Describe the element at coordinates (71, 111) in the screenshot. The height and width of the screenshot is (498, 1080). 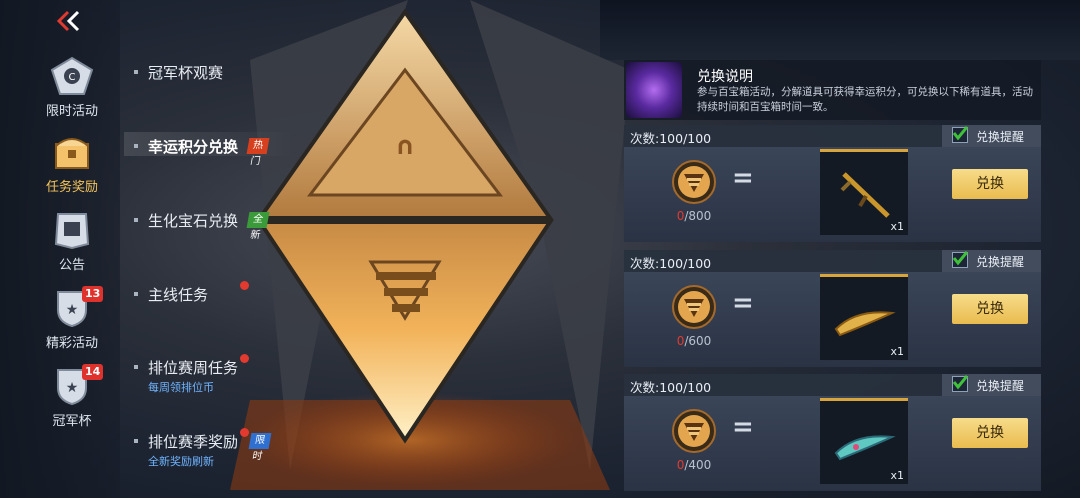
I see `rail-item-label: 限时活动` at that location.